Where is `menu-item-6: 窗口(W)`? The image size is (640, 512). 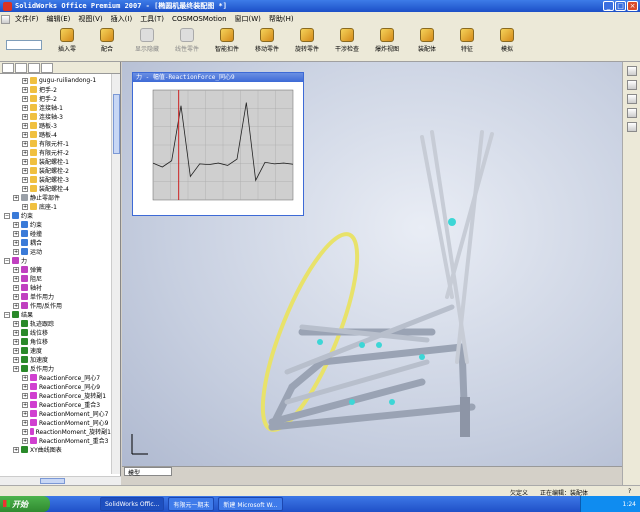 menu-item-6: 窗口(W) is located at coordinates (248, 19).